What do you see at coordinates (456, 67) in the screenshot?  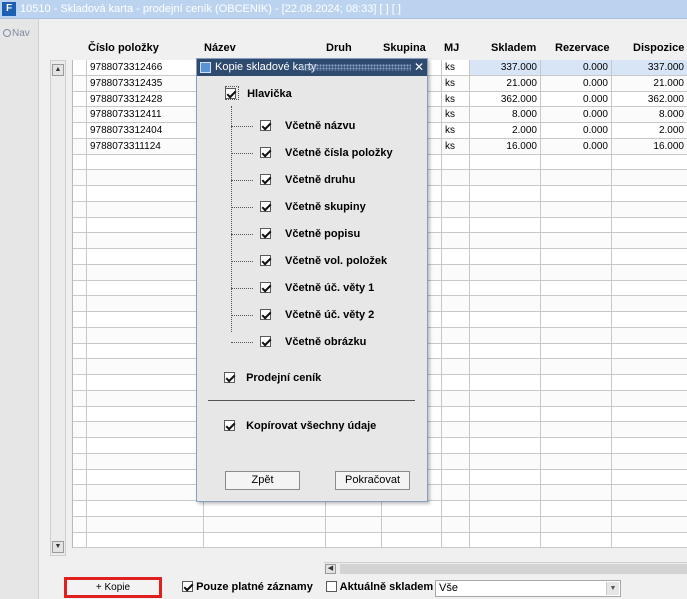 I see `cell-mj: ks` at bounding box center [456, 67].